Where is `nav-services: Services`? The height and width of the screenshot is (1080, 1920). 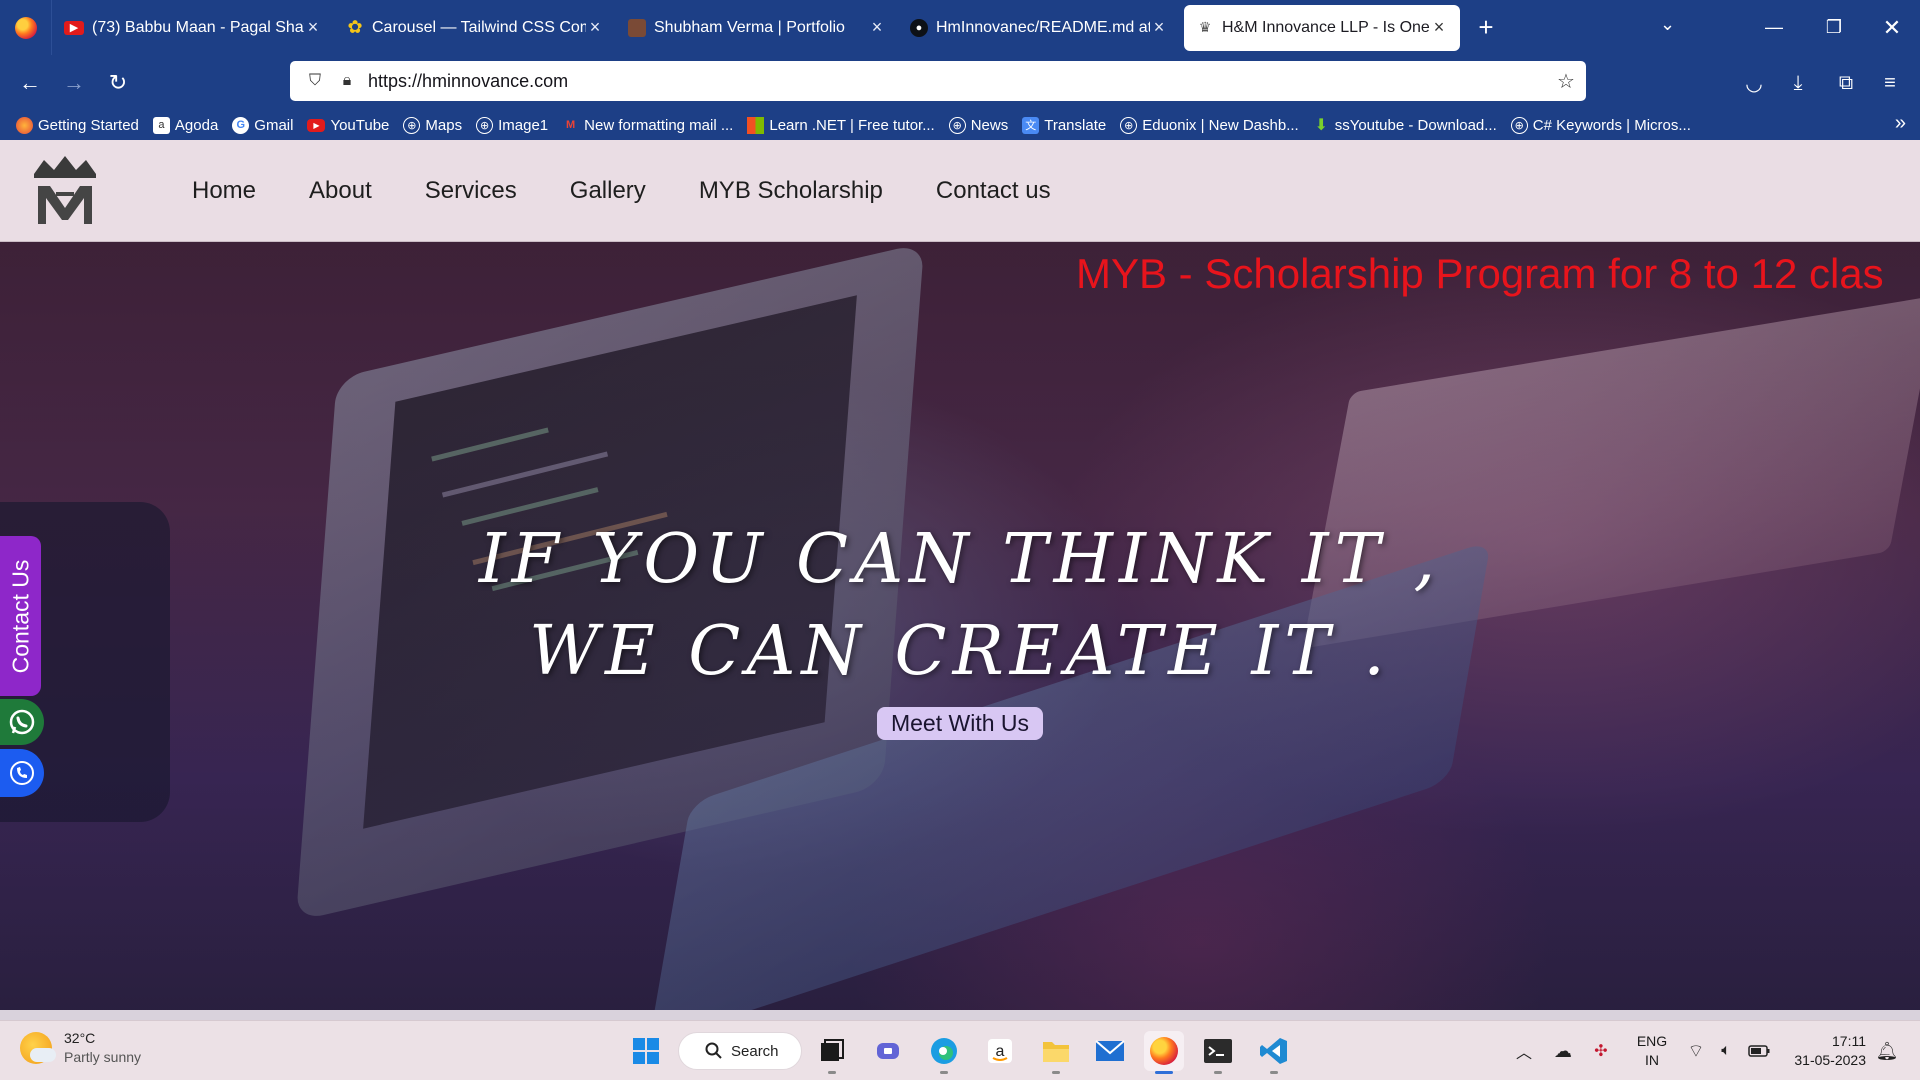 nav-services: Services is located at coordinates (471, 191).